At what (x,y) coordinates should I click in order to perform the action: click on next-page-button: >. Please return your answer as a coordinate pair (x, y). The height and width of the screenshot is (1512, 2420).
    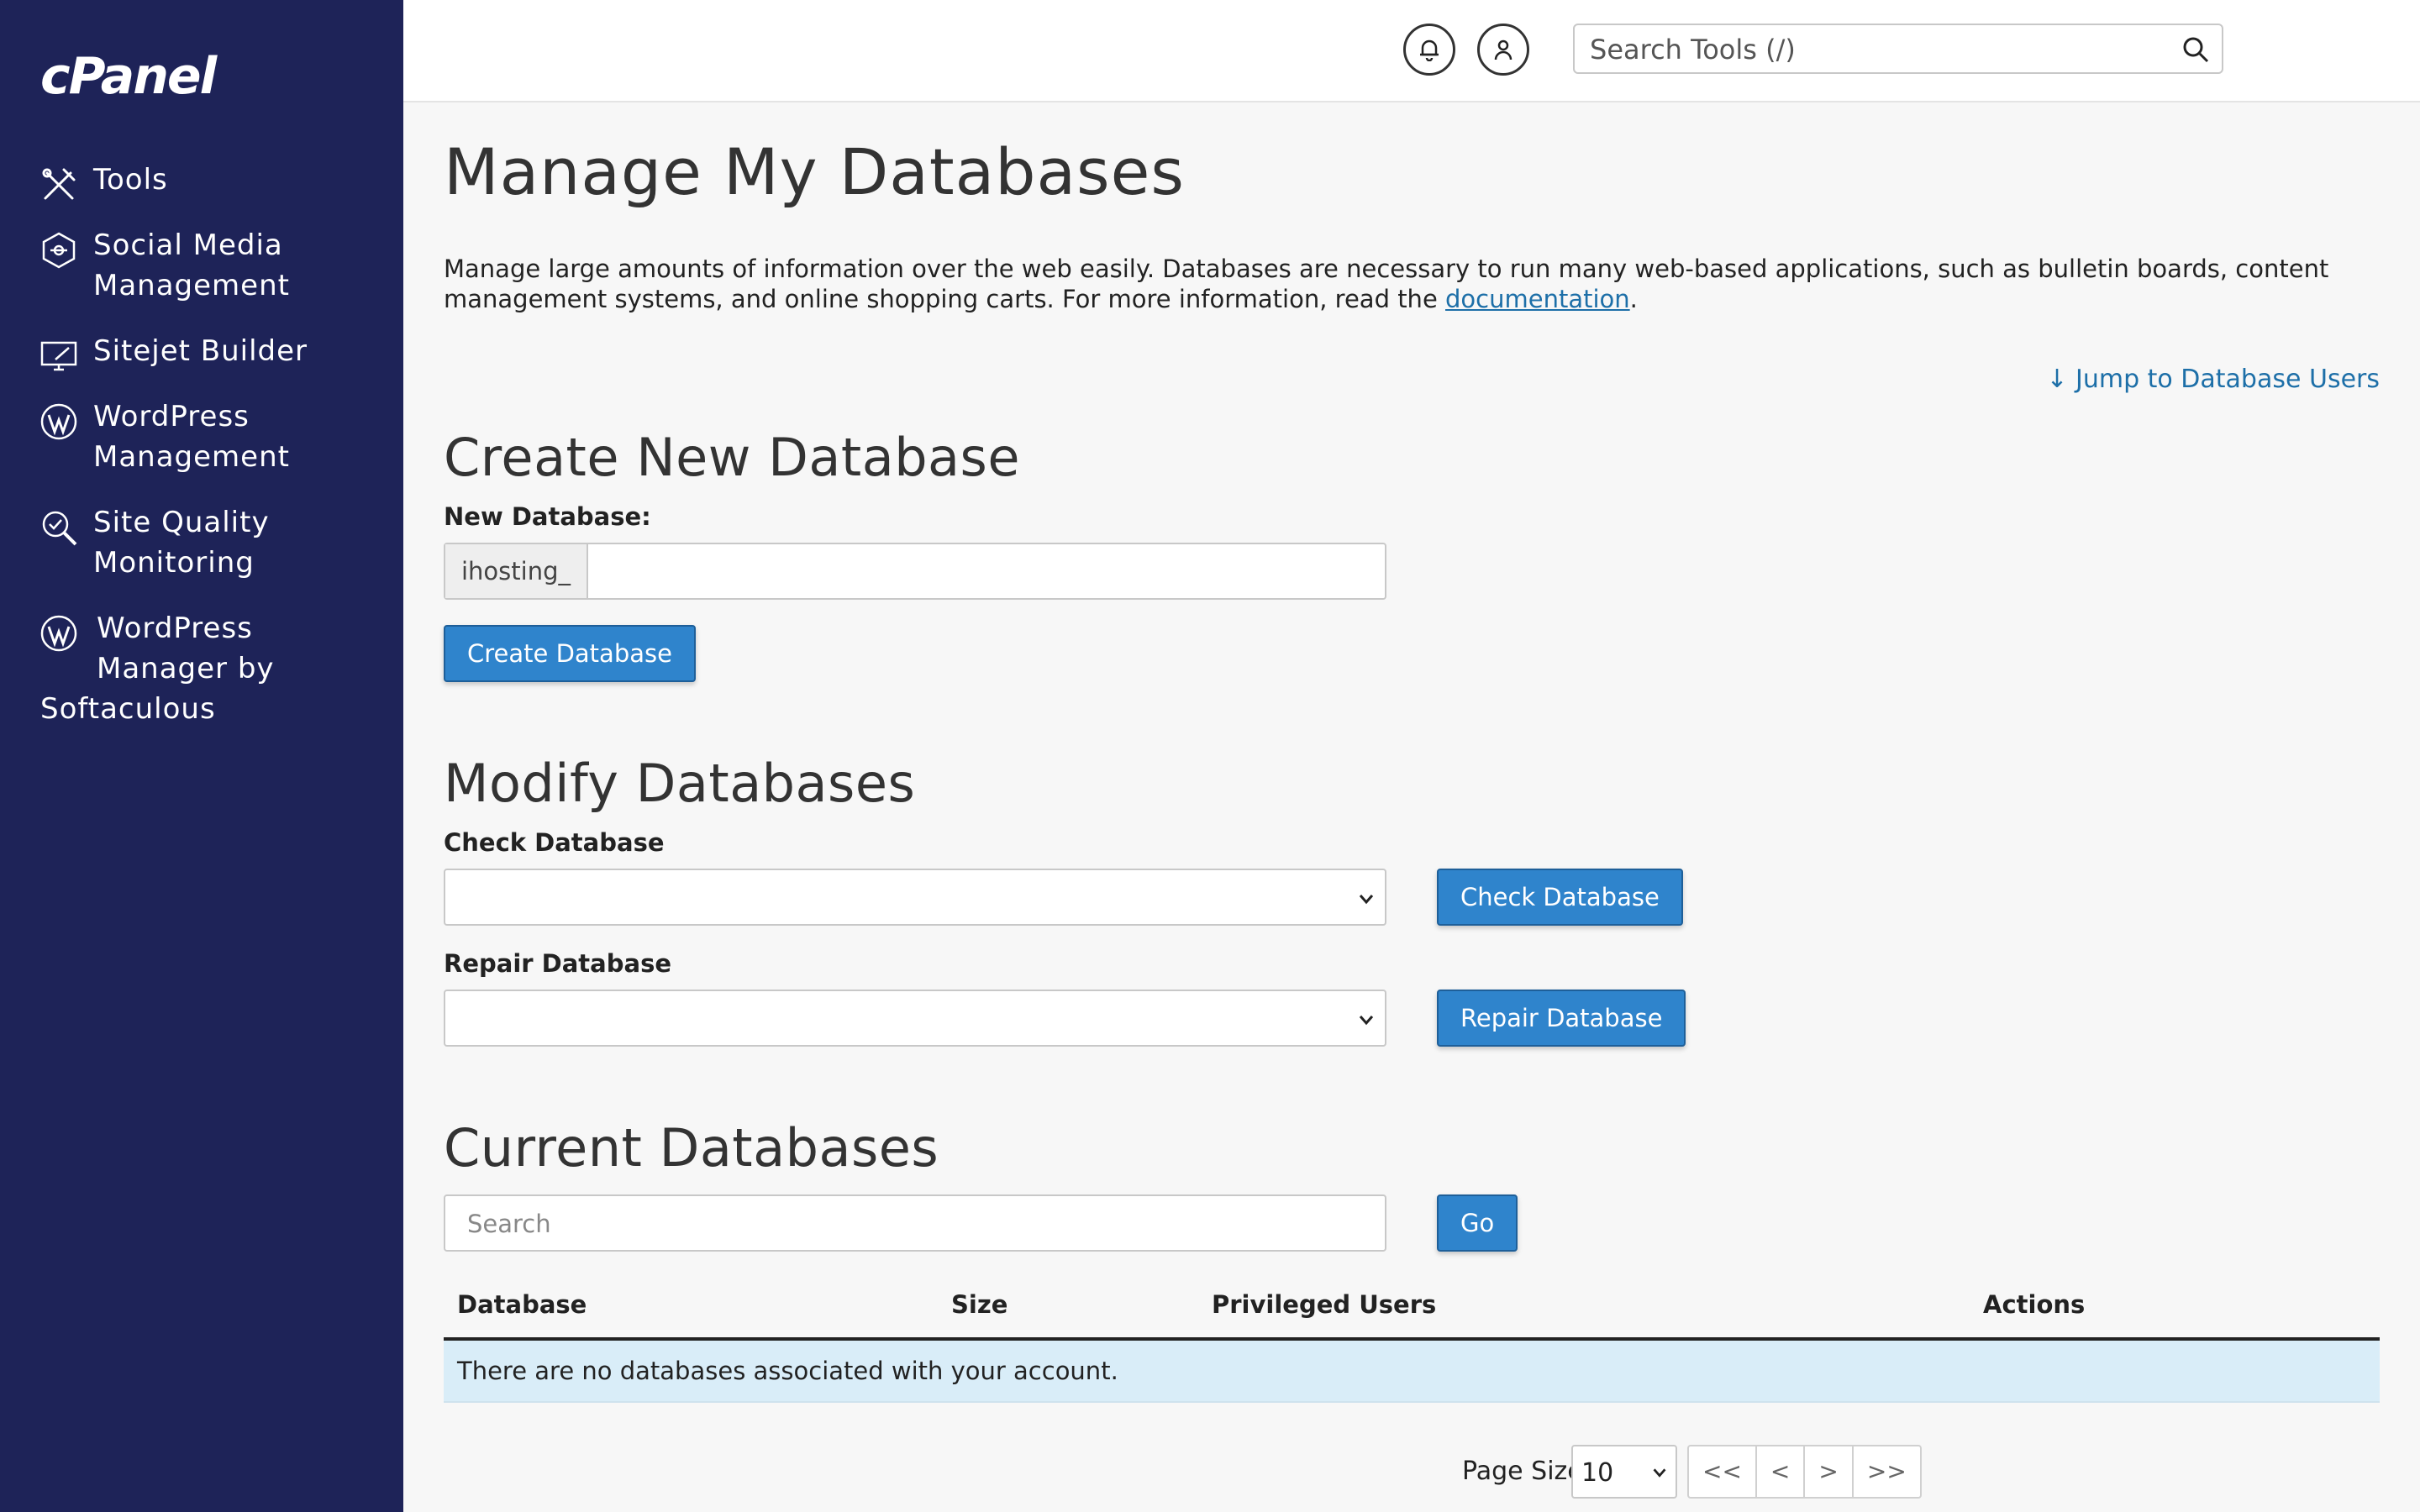
    Looking at the image, I should click on (1829, 1471).